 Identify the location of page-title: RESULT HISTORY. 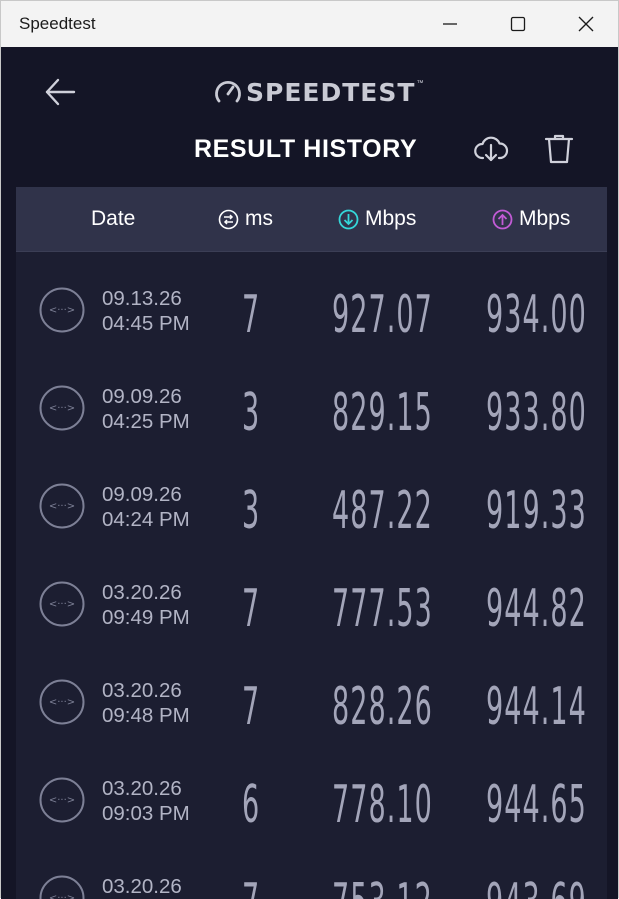
(305, 149).